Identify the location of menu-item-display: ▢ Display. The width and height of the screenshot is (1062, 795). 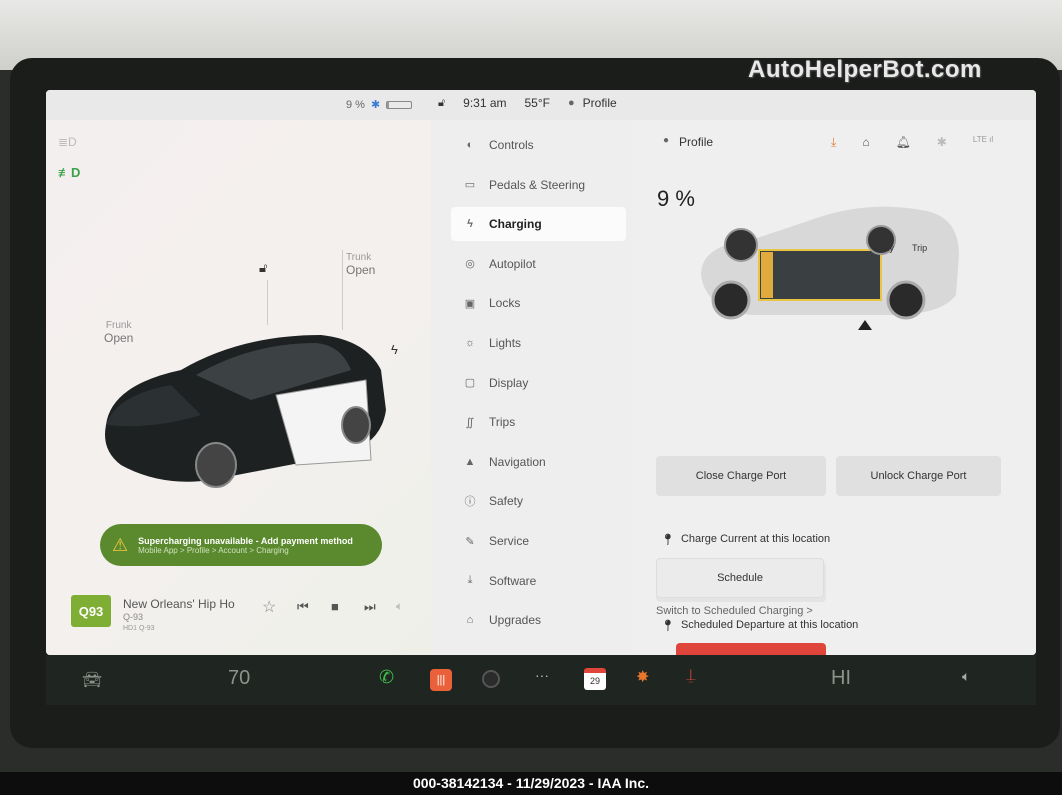
(538, 383).